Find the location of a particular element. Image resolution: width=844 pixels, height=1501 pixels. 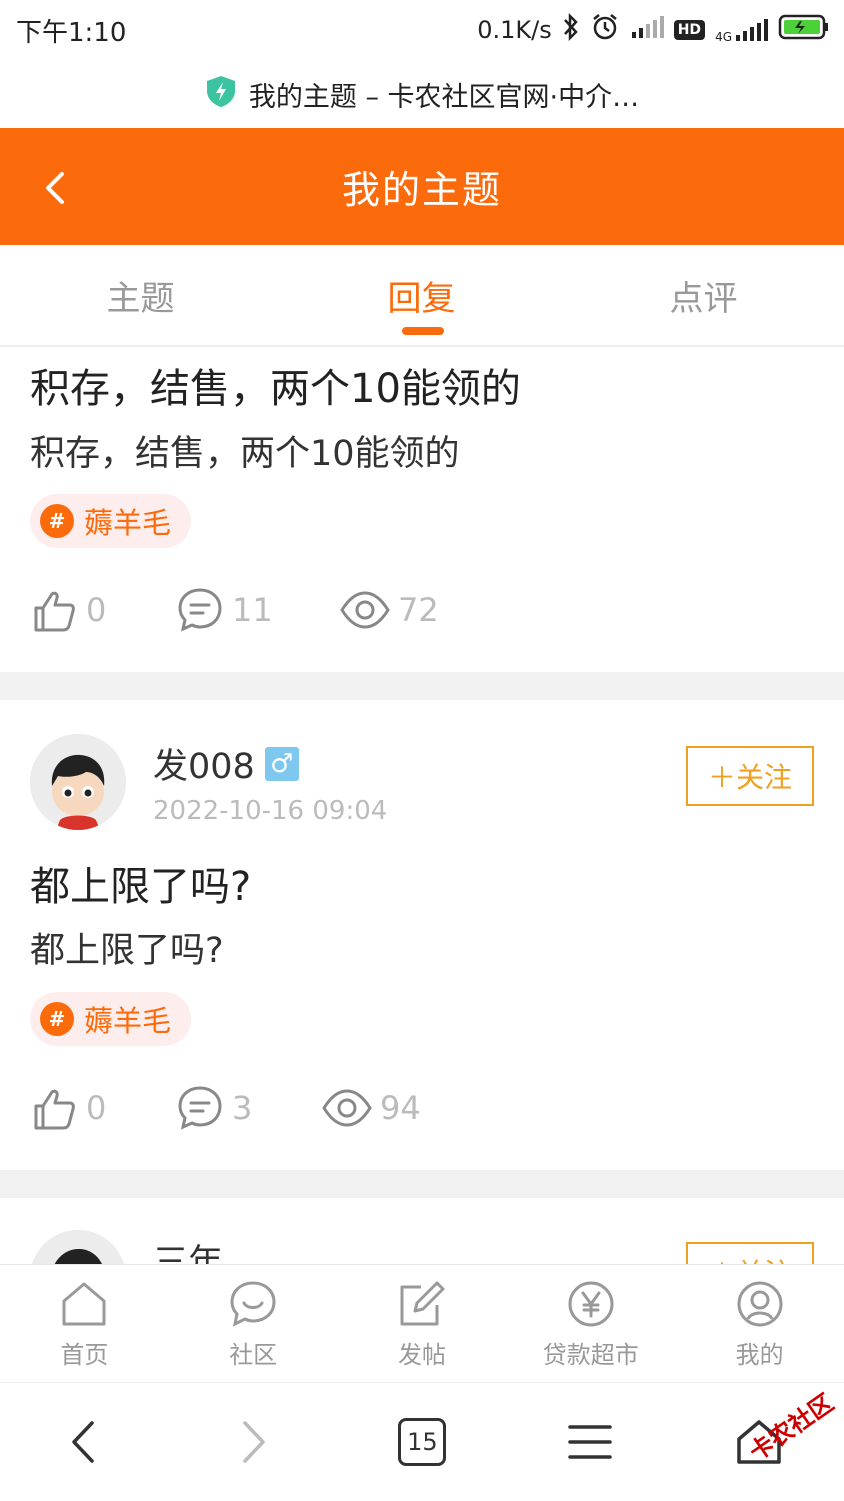

tab-topics: 主题 is located at coordinates (140, 295).